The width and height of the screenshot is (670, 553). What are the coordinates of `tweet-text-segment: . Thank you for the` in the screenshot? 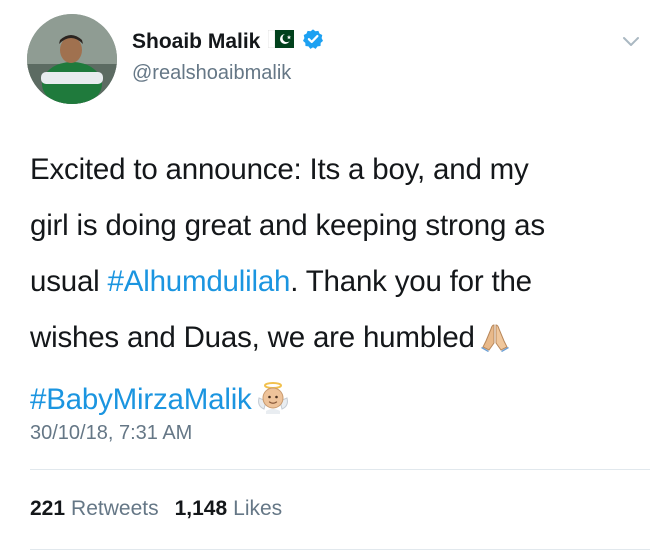 It's located at (411, 281).